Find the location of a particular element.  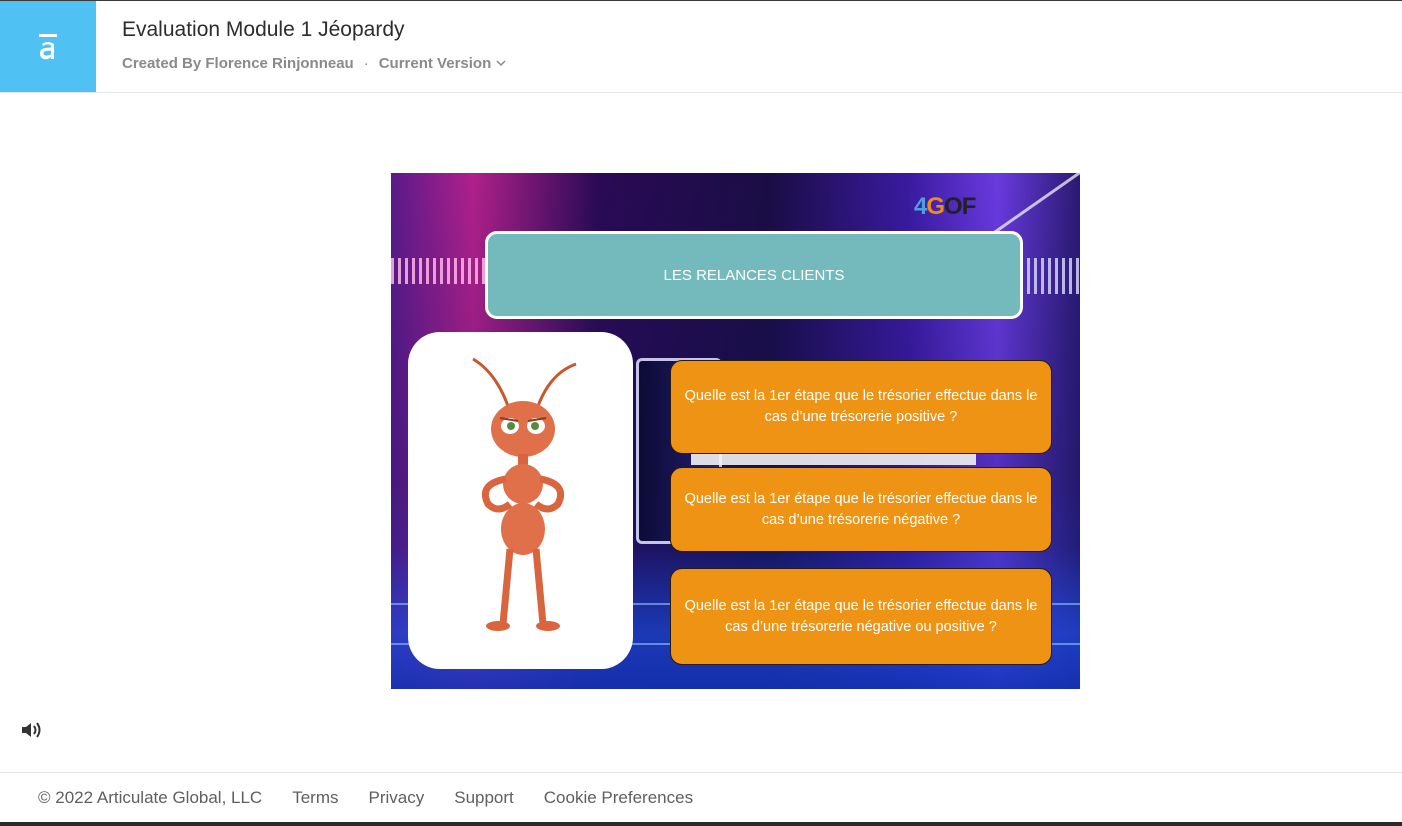

articulate-a-icon is located at coordinates (48, 46).